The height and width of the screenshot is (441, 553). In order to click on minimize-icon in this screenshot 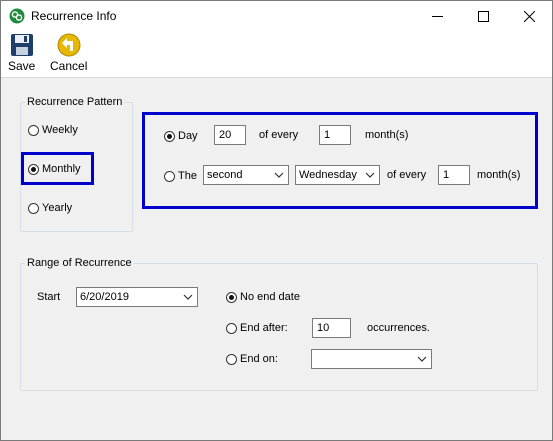, I will do `click(437, 16)`.